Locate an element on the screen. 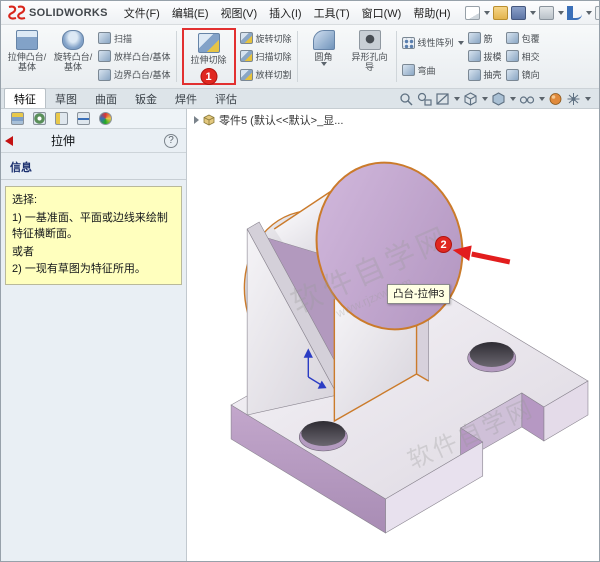  zoom-fit-icon is located at coordinates (406, 99).